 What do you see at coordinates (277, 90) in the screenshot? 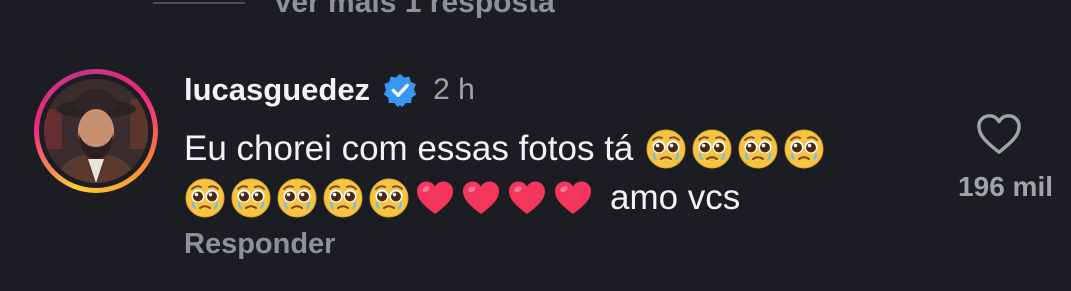
I see `username-link: lucasguedez` at bounding box center [277, 90].